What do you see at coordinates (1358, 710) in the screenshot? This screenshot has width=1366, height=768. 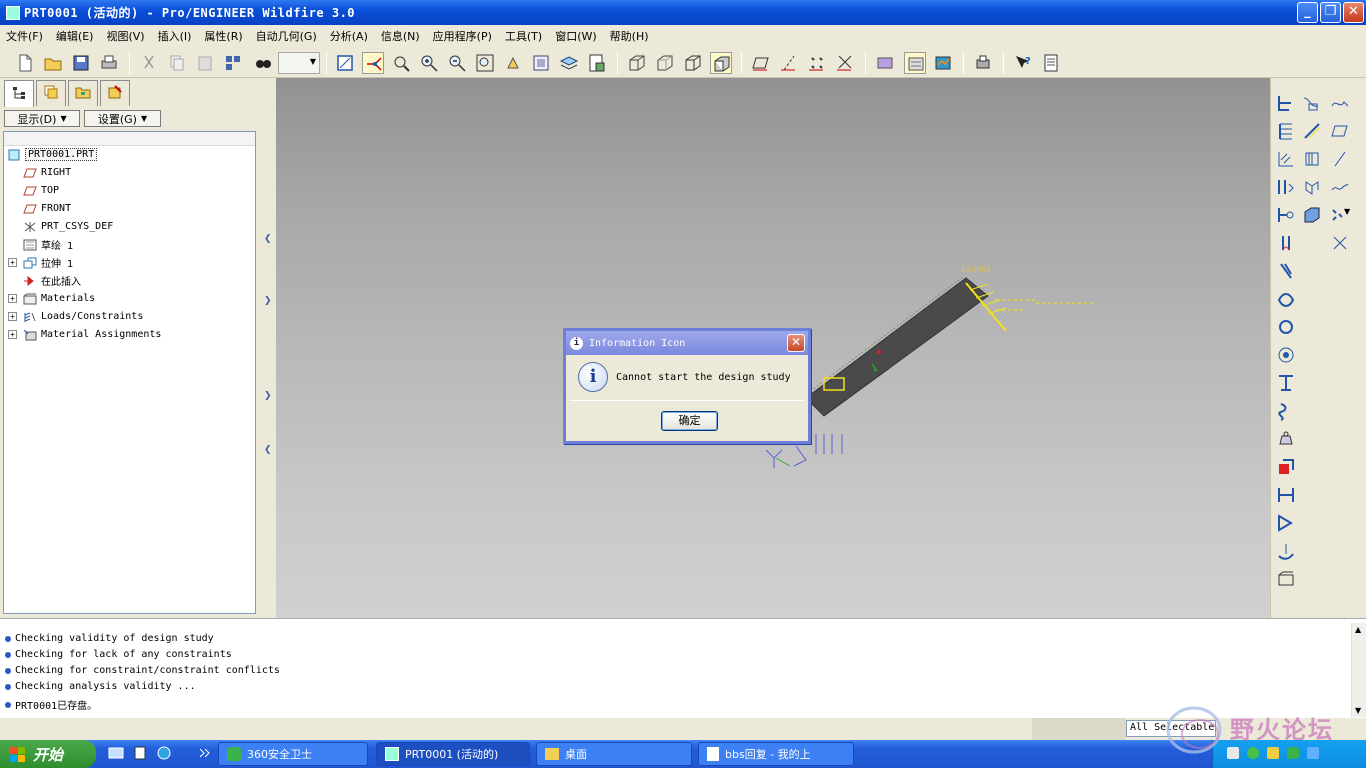 I see `scroll-down-icon: ▼` at bounding box center [1358, 710].